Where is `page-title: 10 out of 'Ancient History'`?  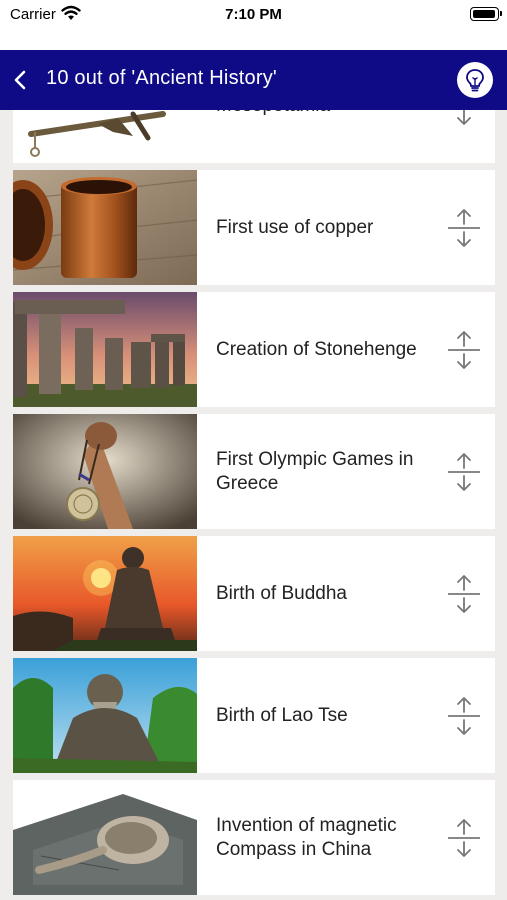
page-title: 10 out of 'Ancient History' is located at coordinates (161, 78).